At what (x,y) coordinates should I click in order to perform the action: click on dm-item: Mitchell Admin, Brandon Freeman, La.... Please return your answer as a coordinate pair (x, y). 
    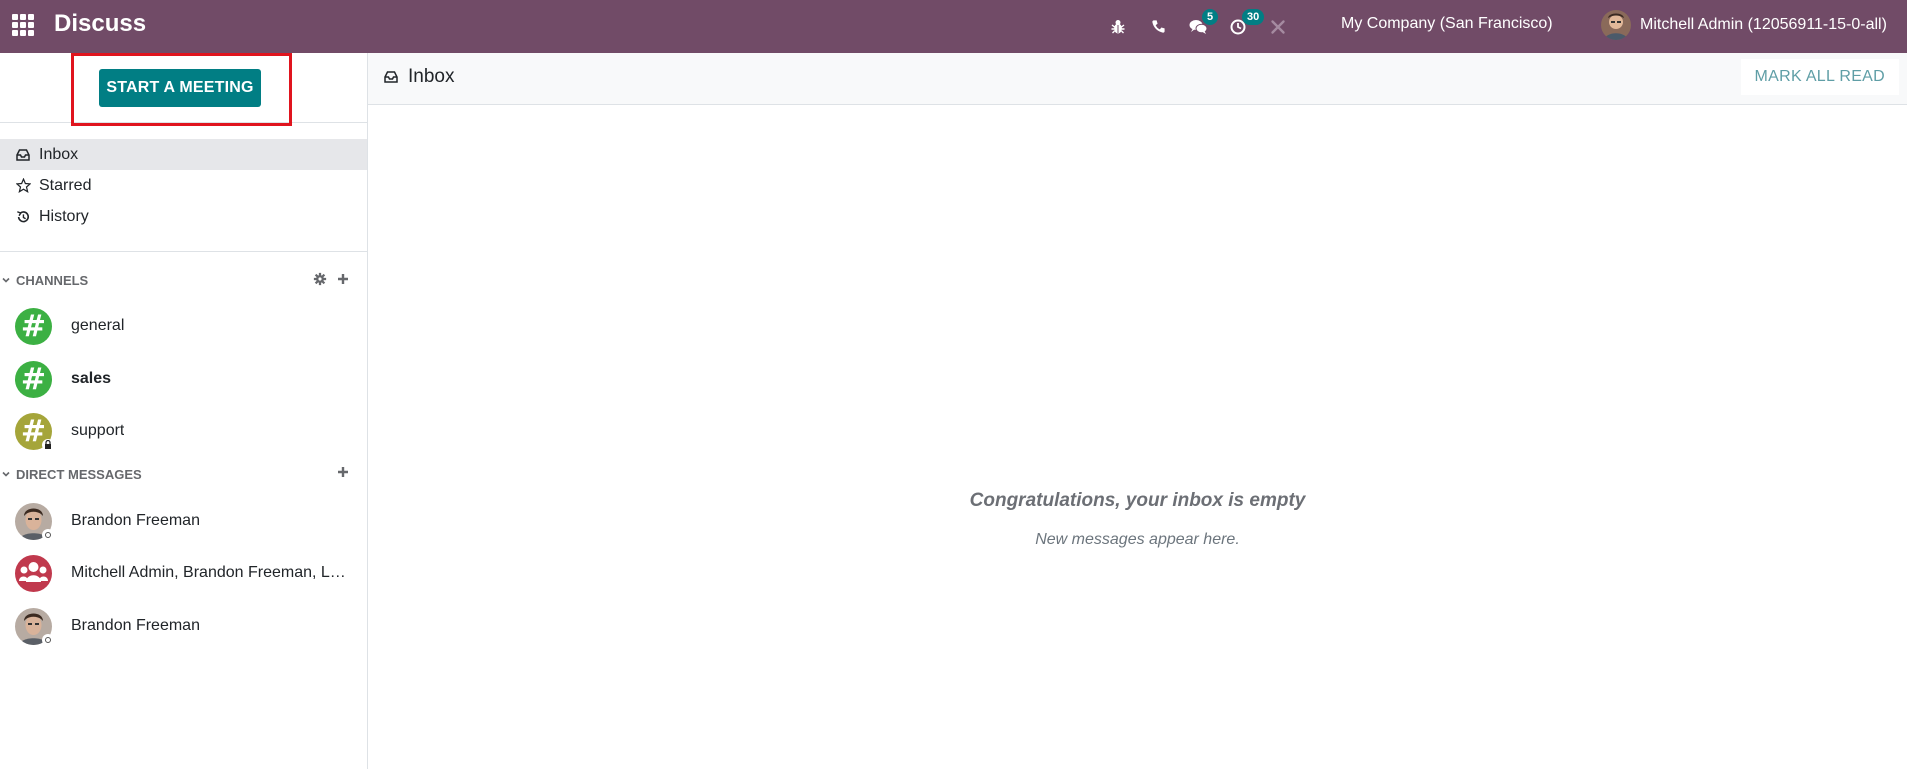
    Looking at the image, I should click on (183, 573).